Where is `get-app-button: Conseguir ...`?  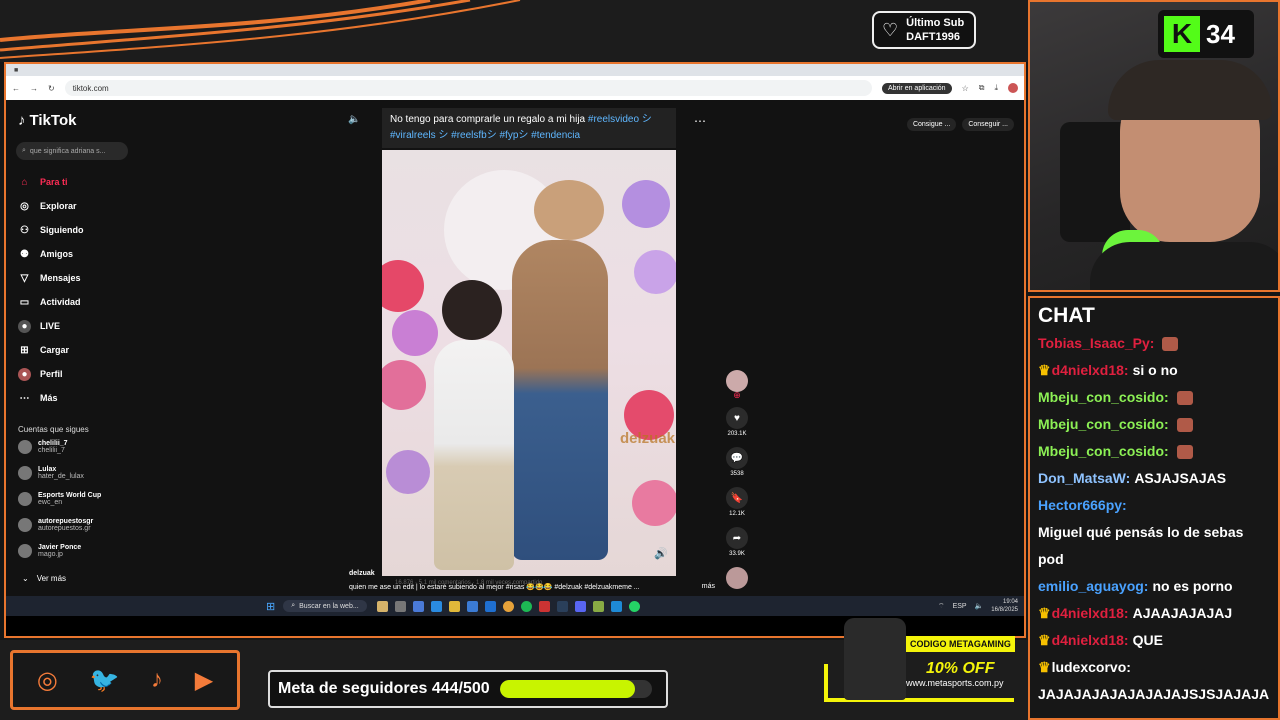 get-app-button: Conseguir ... is located at coordinates (988, 124).